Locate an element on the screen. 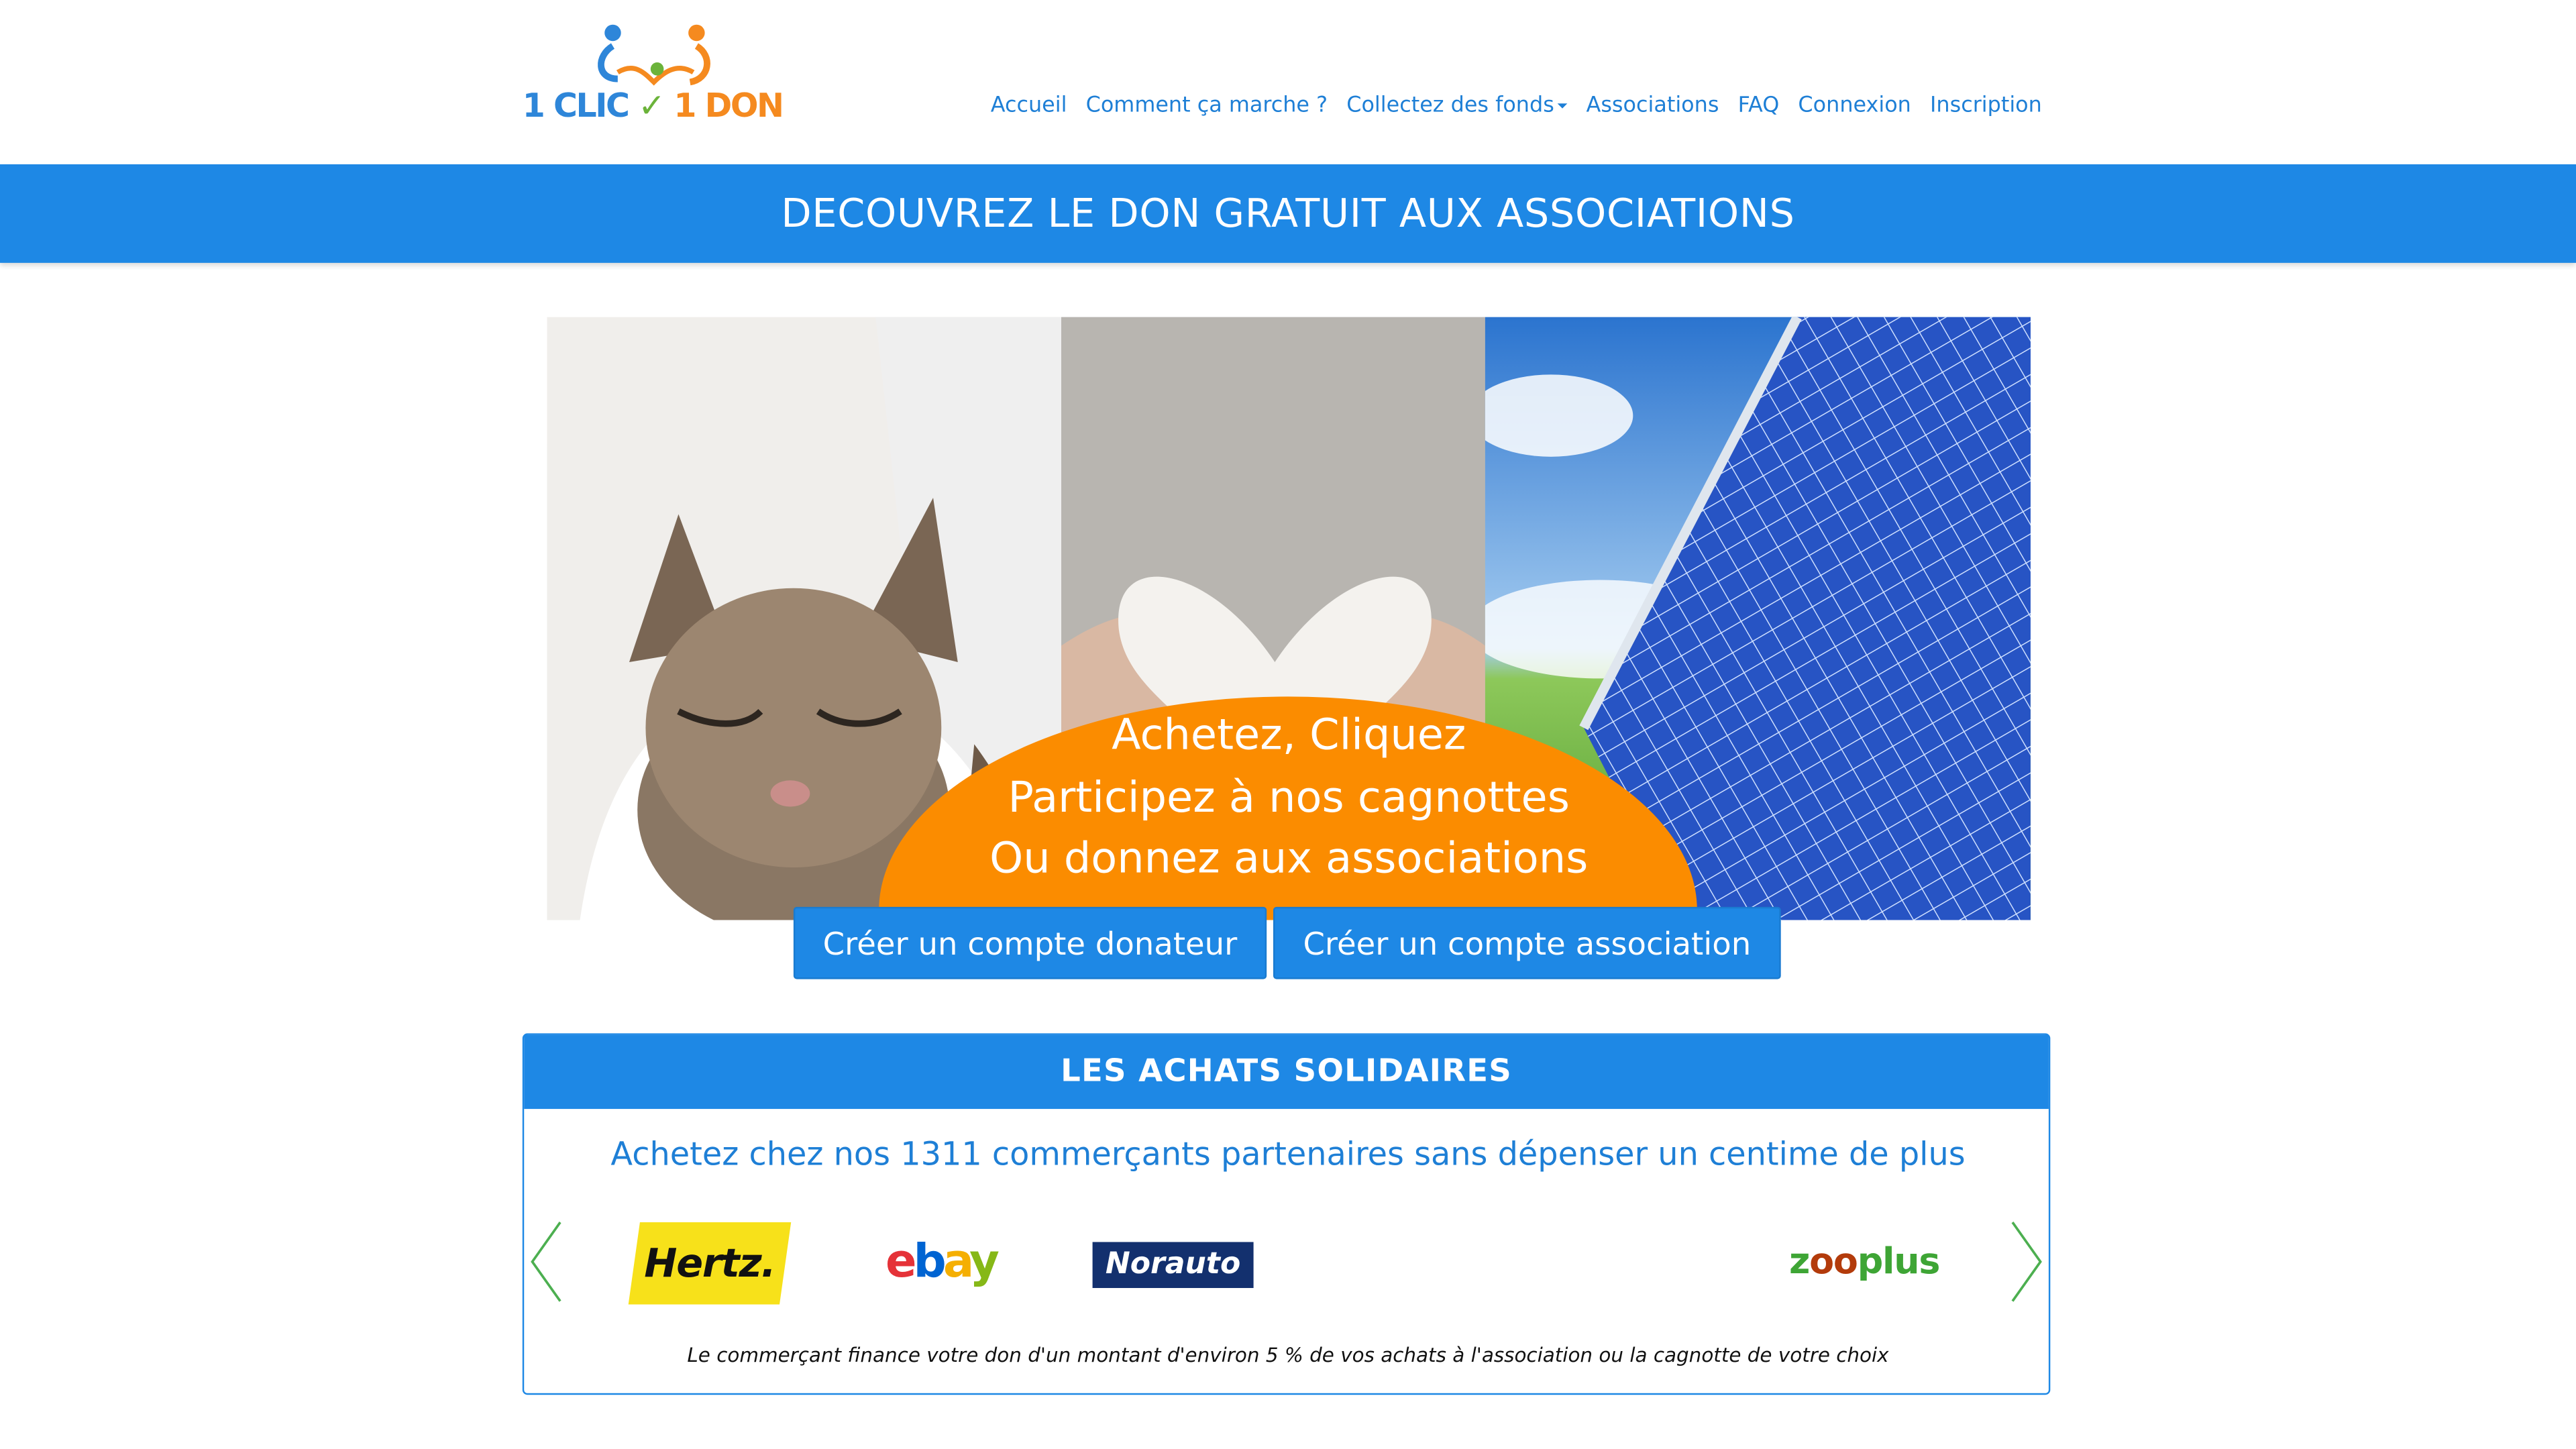  logo-heart-icon is located at coordinates (654, 55).